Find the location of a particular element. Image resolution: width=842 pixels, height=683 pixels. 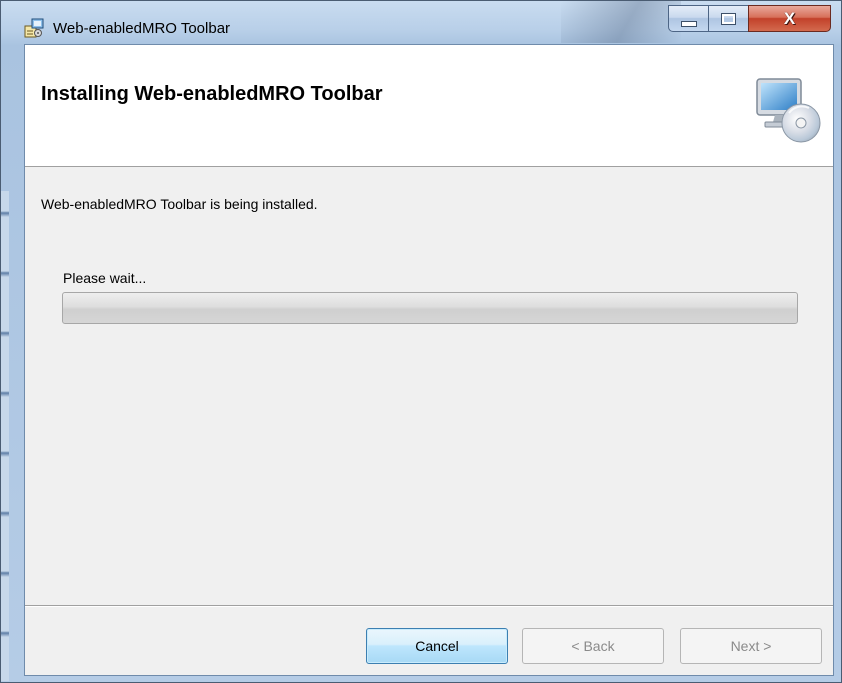

computer-disc-icon is located at coordinates (787, 110).